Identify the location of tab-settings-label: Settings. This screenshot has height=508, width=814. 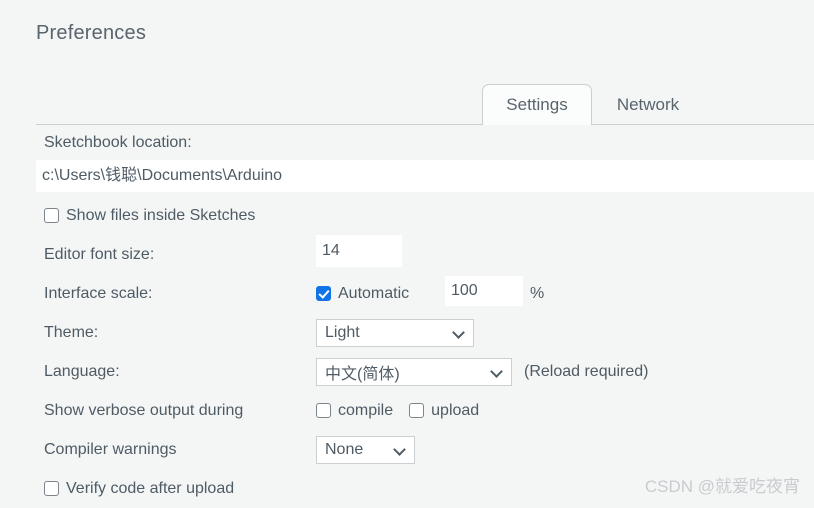
(537, 104).